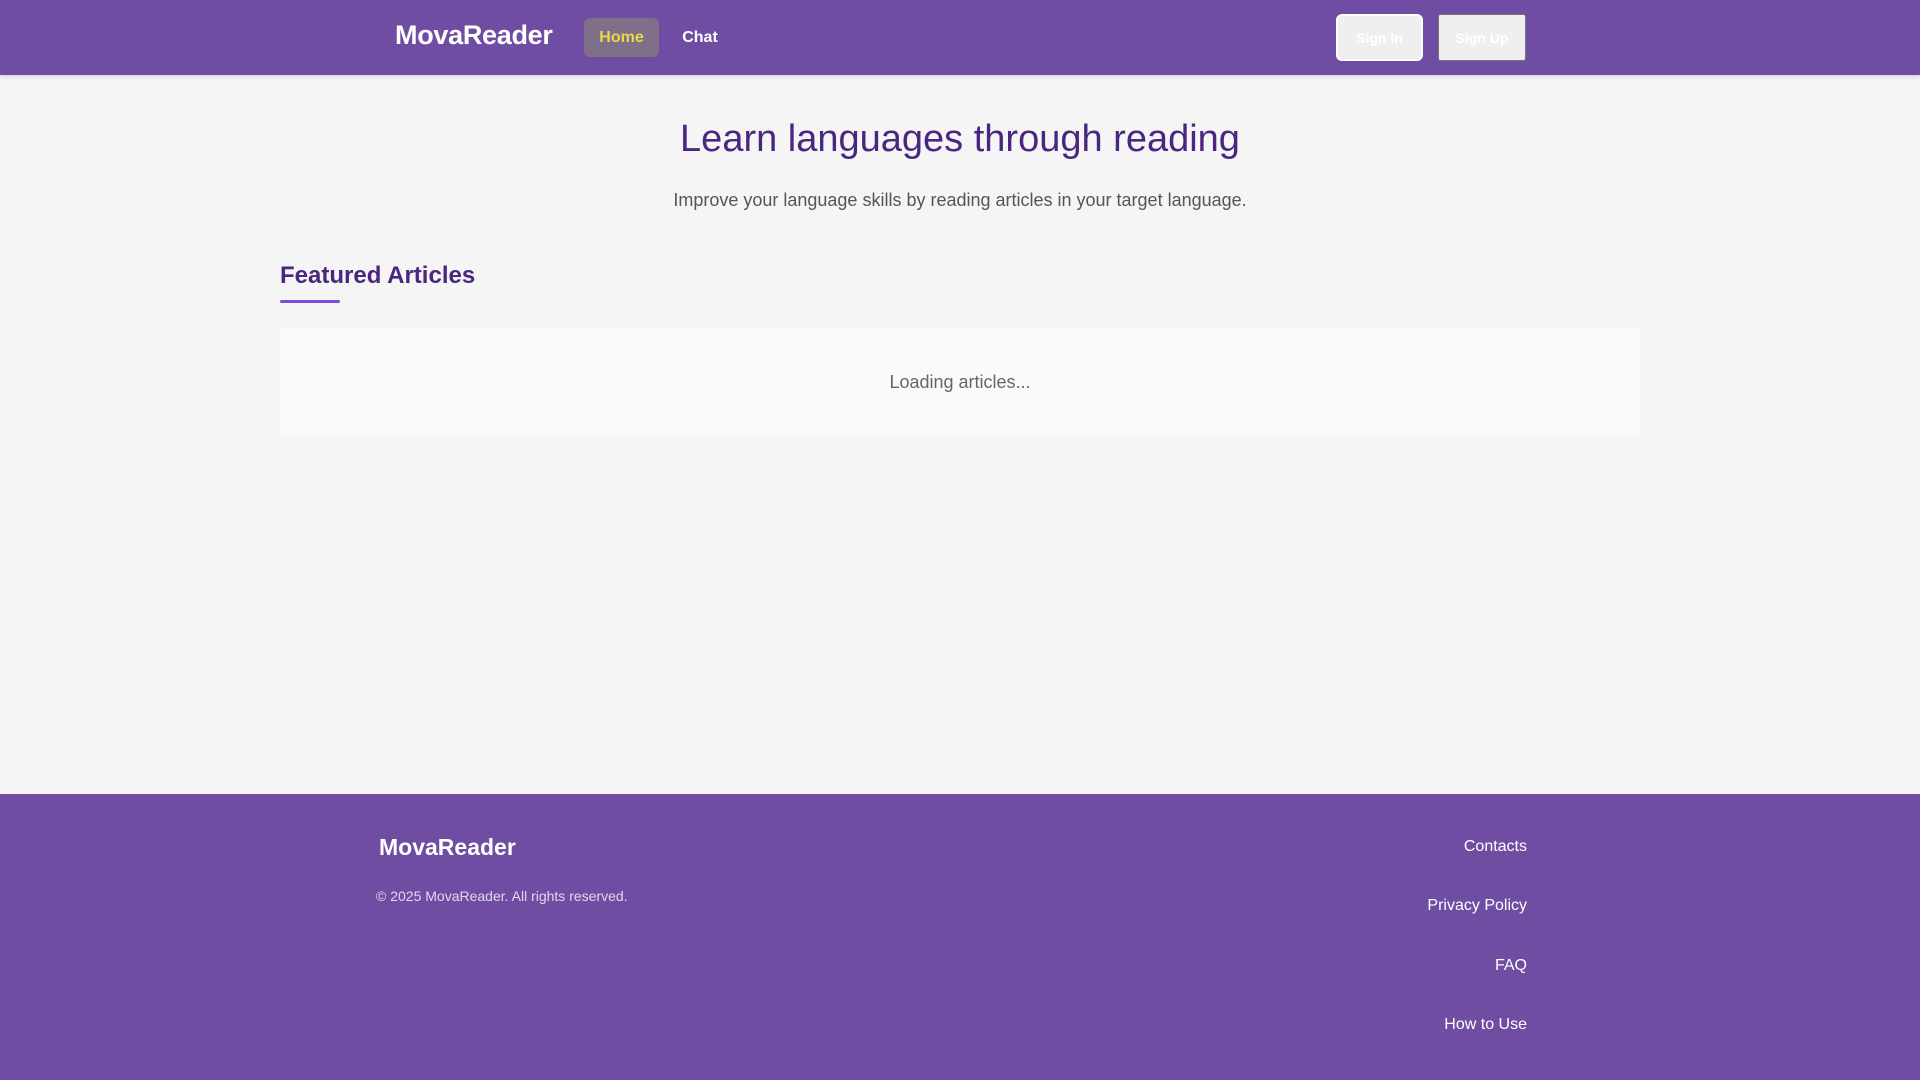  Describe the element at coordinates (960, 37) in the screenshot. I see `site-header: MovaReader Home Chat Sign In Sign Up` at that location.